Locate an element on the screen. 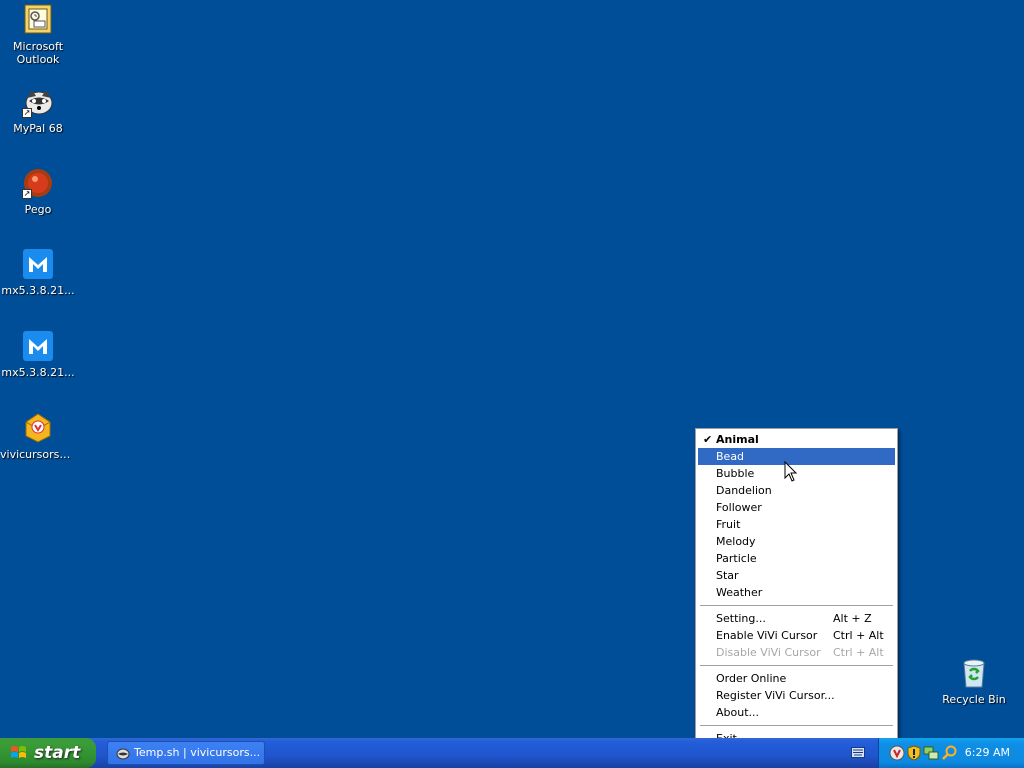 The image size is (1024, 768). menu-item-label: Star is located at coordinates (727, 575).